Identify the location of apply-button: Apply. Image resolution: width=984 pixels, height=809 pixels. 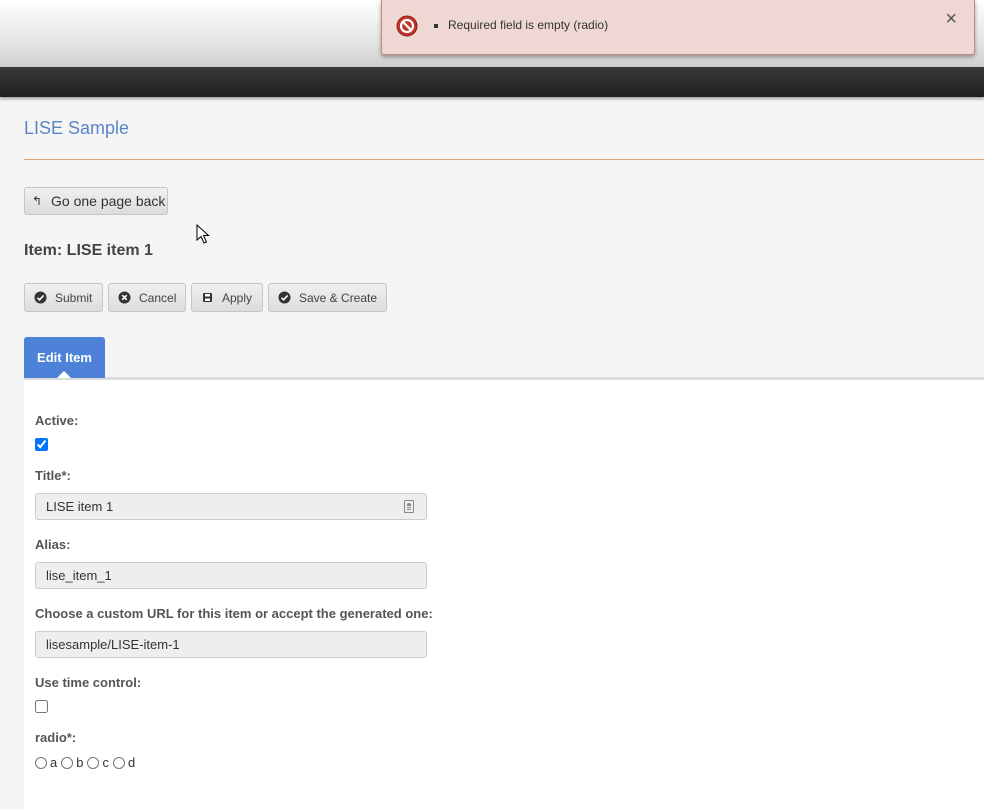
(227, 297).